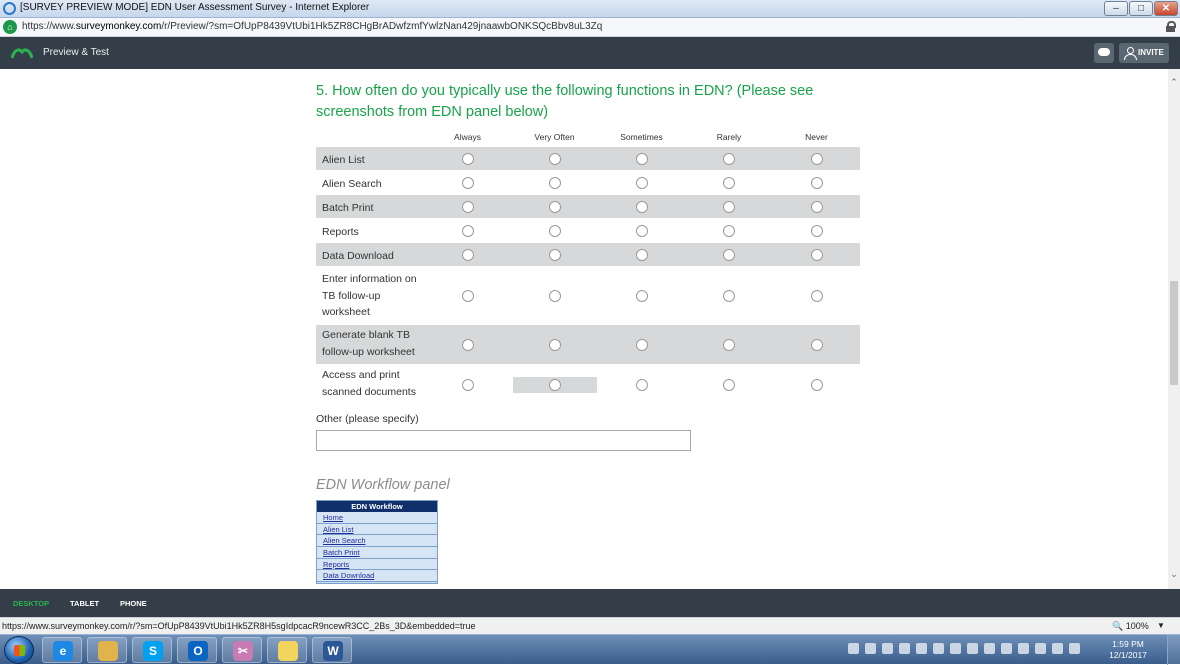  What do you see at coordinates (368, 343) in the screenshot?
I see `matrix-row-label: Generate blank TB follow-up worksheet` at bounding box center [368, 343].